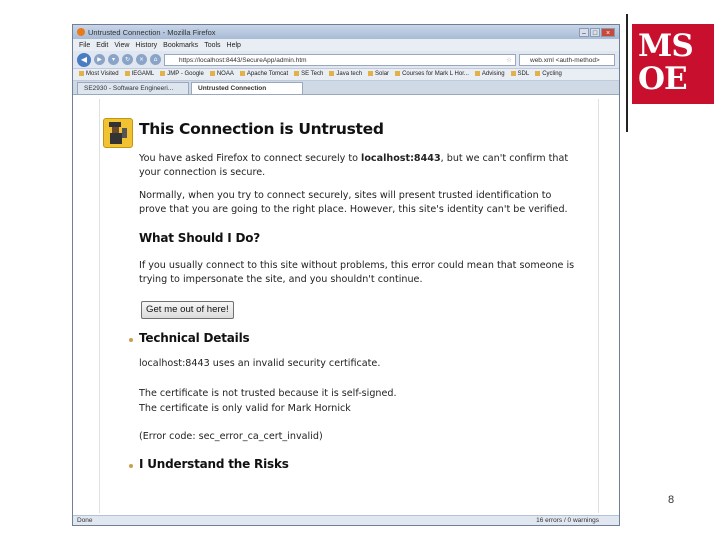 This screenshot has height=540, width=720. Describe the element at coordinates (141, 59) in the screenshot. I see `stop-icon: ×` at that location.